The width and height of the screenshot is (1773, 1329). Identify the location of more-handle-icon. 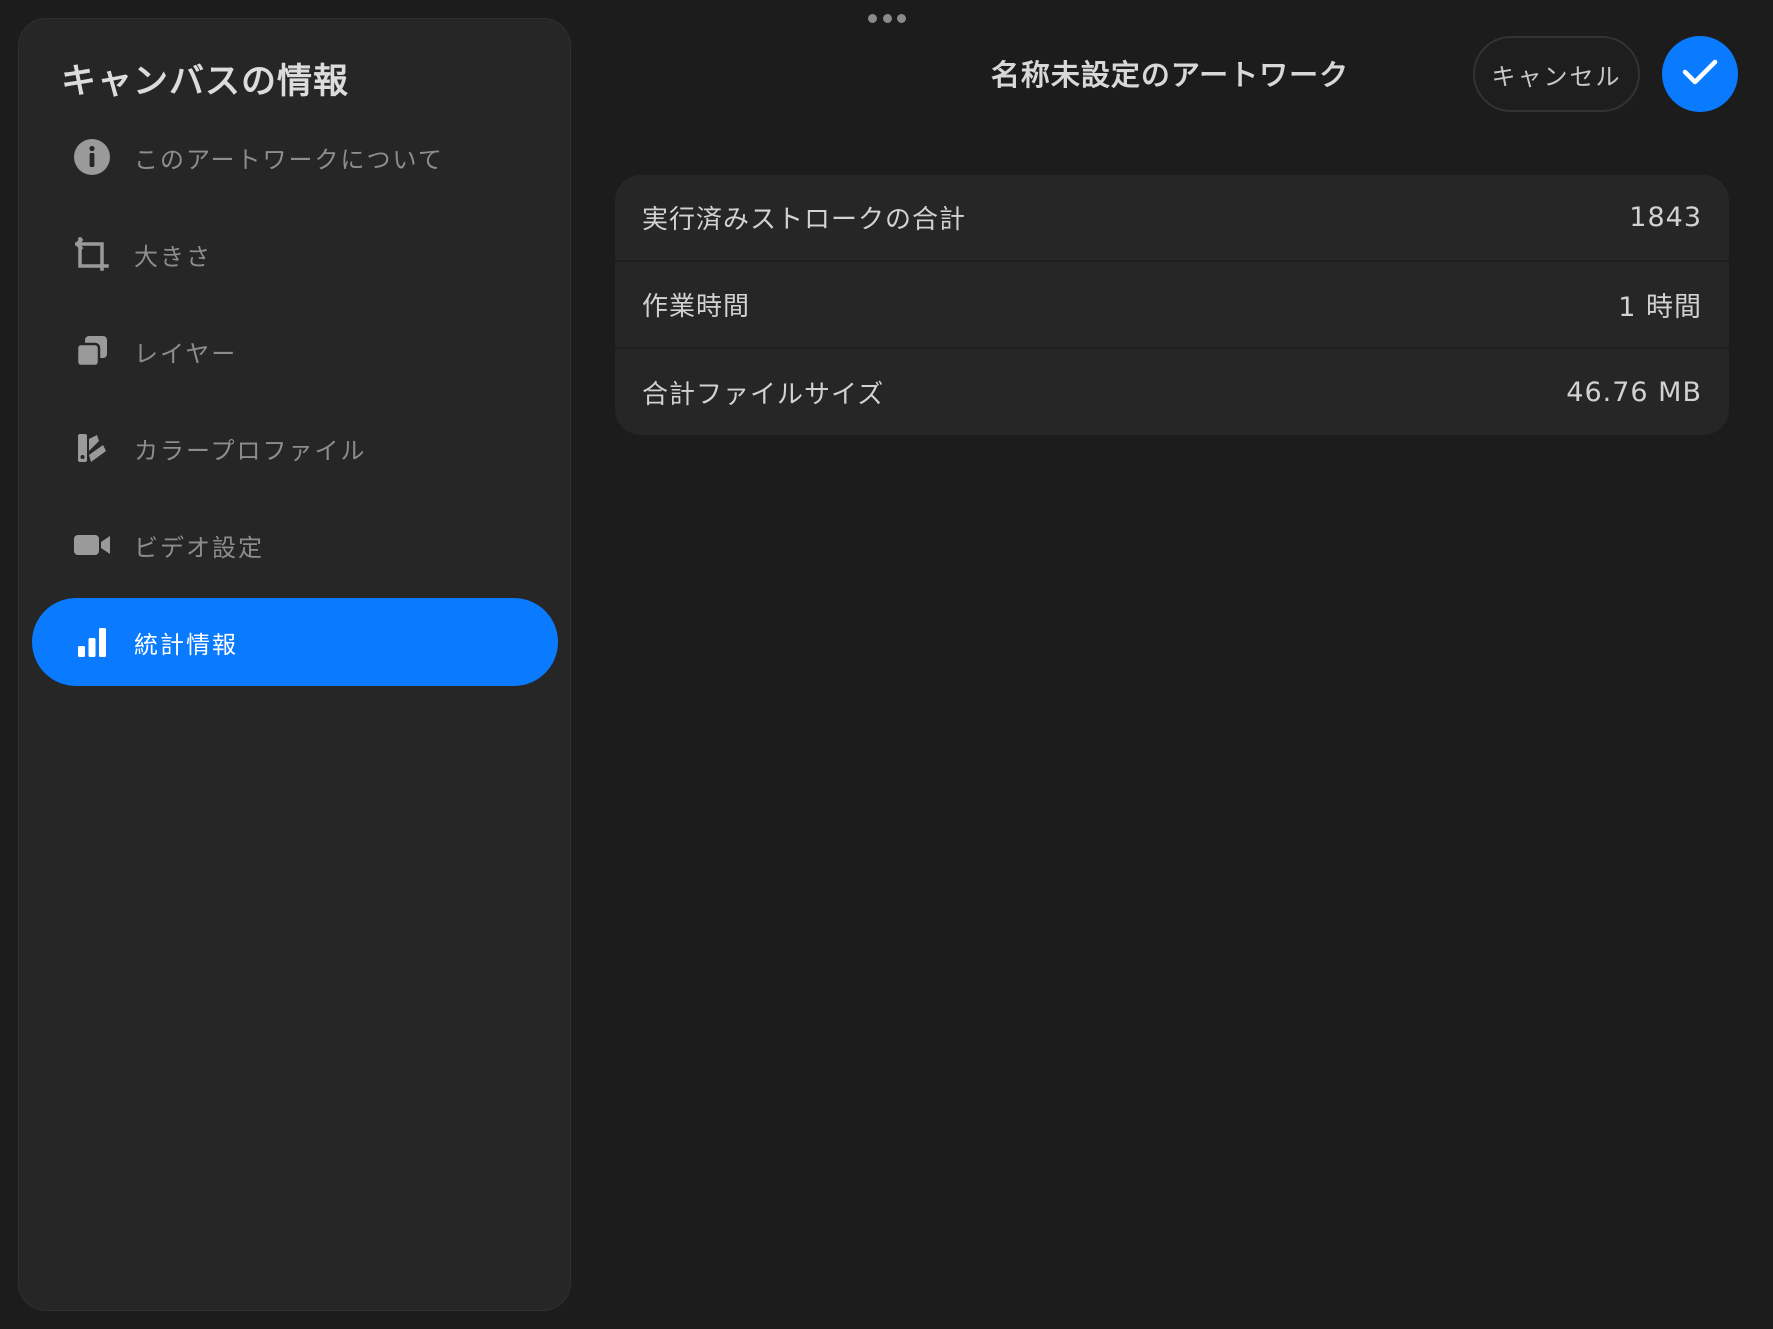
(887, 18).